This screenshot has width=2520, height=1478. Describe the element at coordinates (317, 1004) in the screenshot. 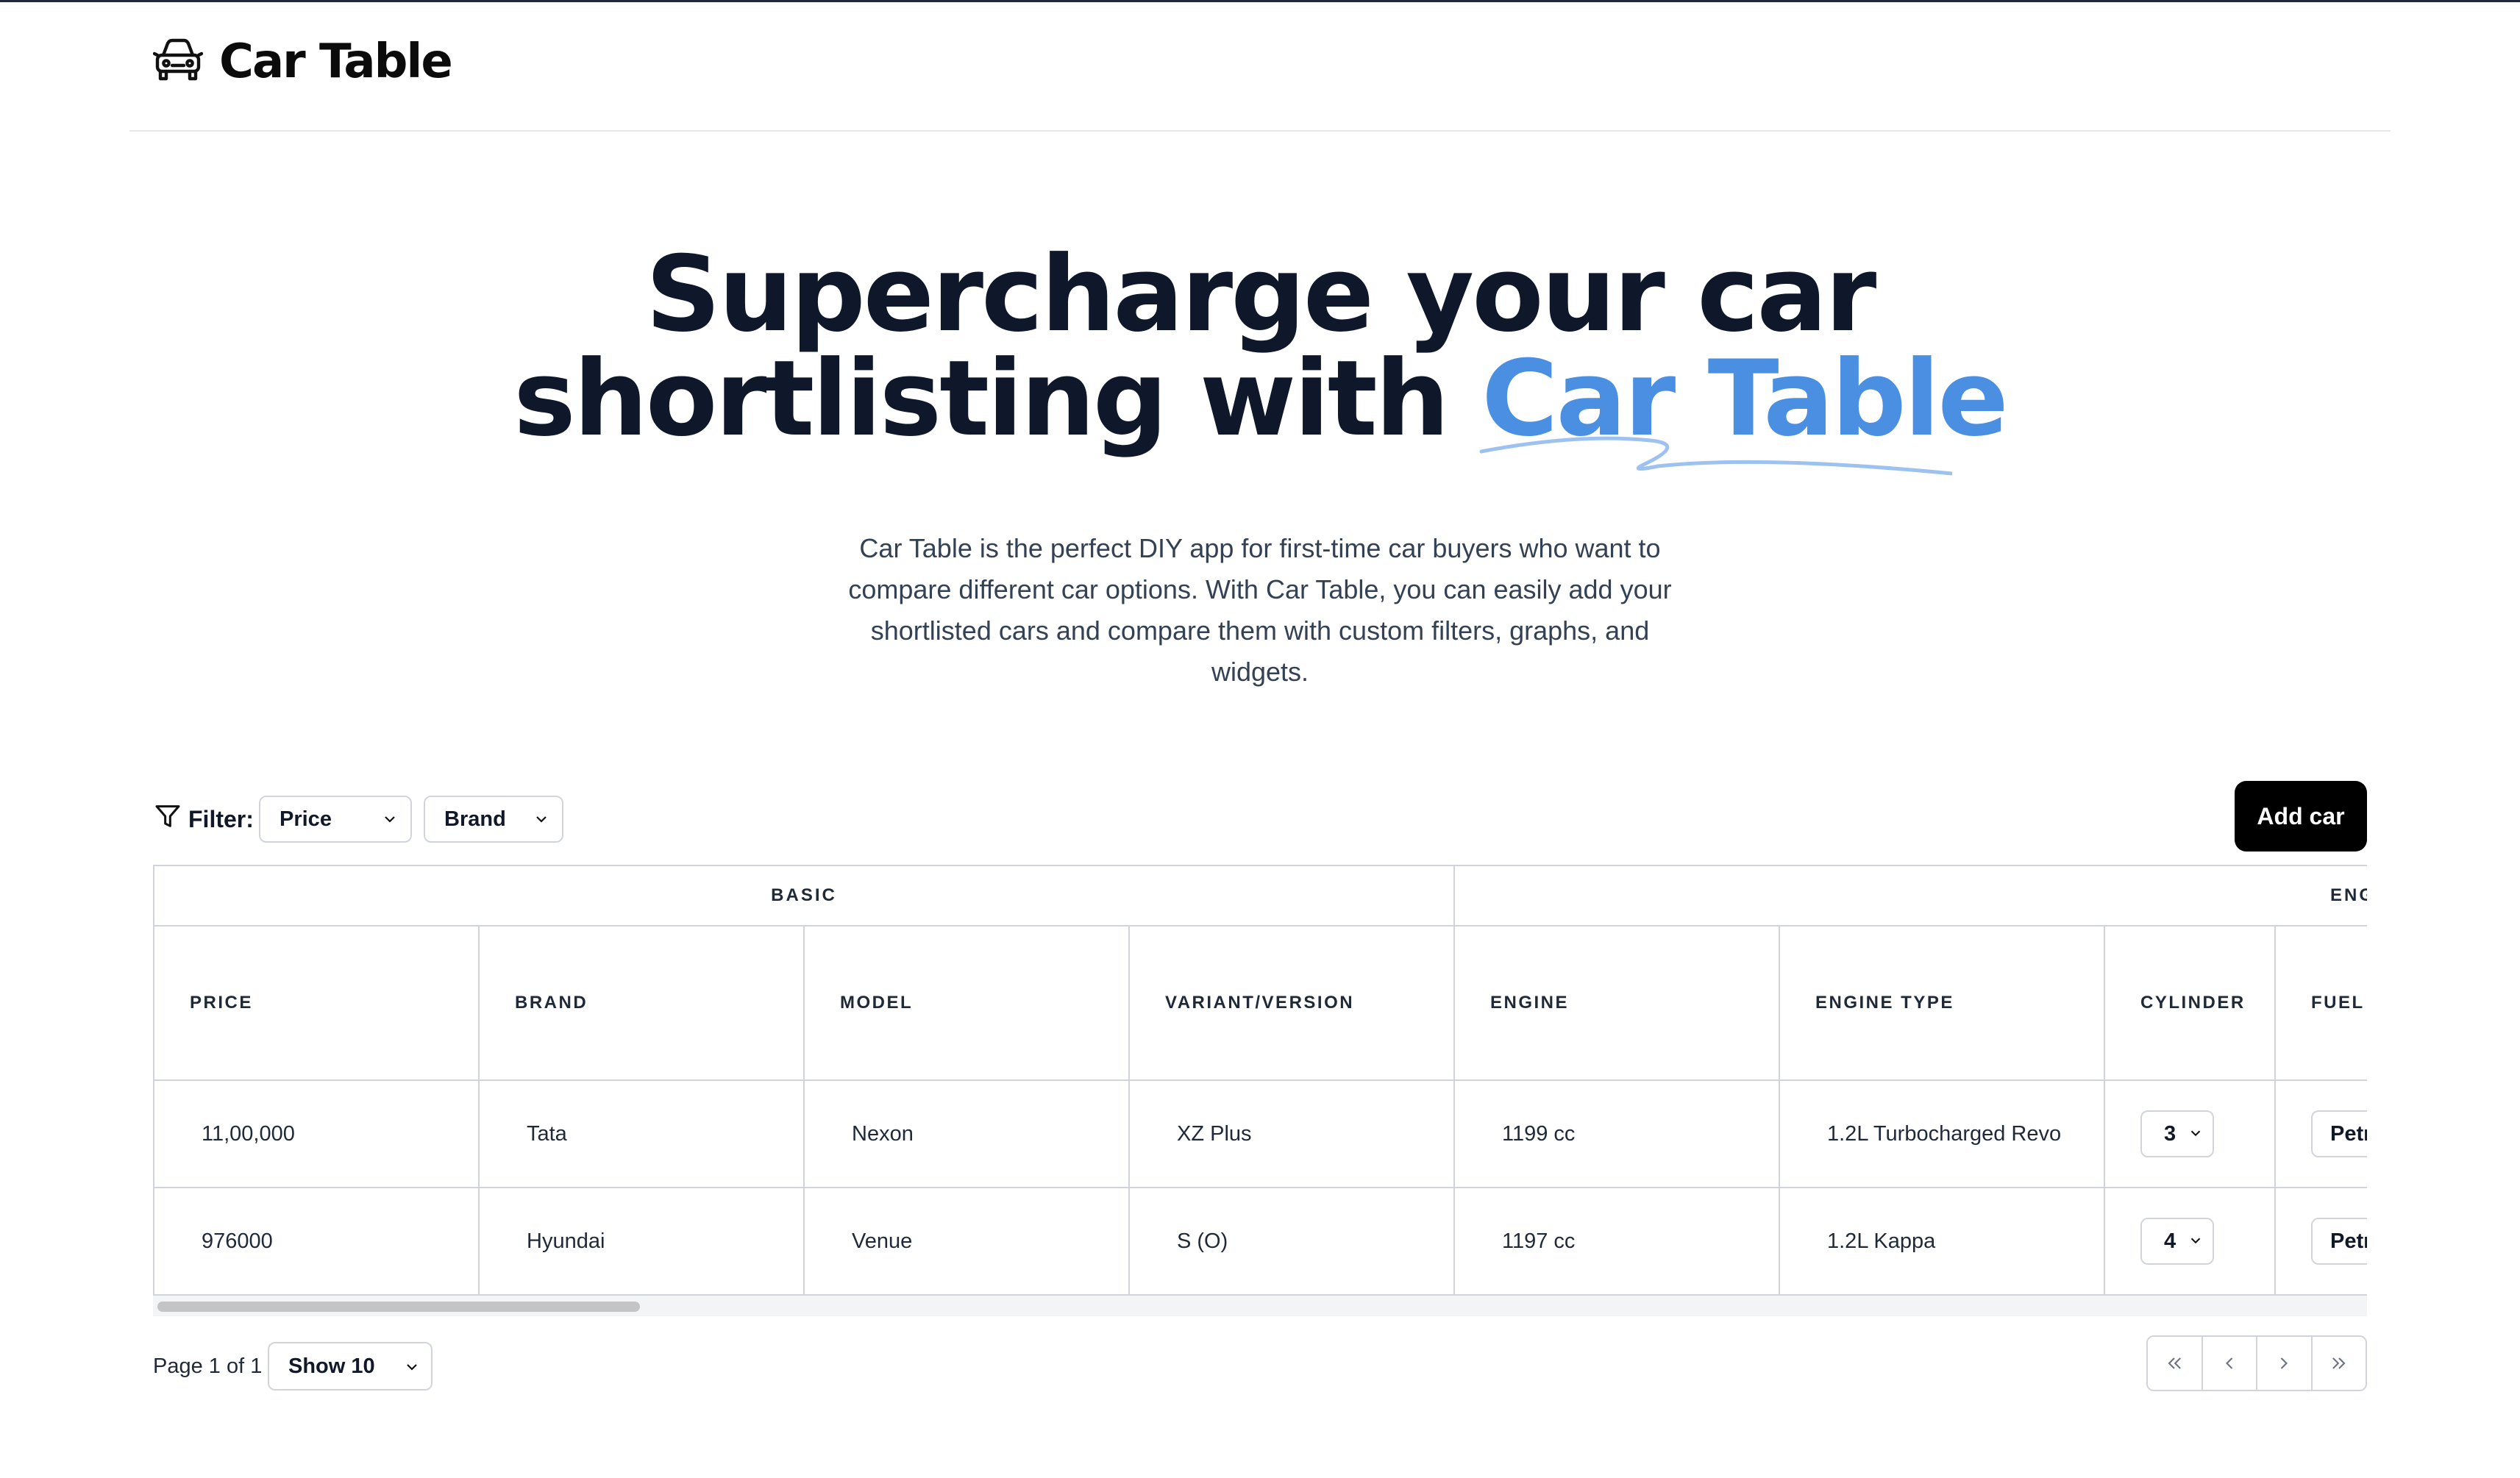

I see `column-header-price: PRICE` at that location.